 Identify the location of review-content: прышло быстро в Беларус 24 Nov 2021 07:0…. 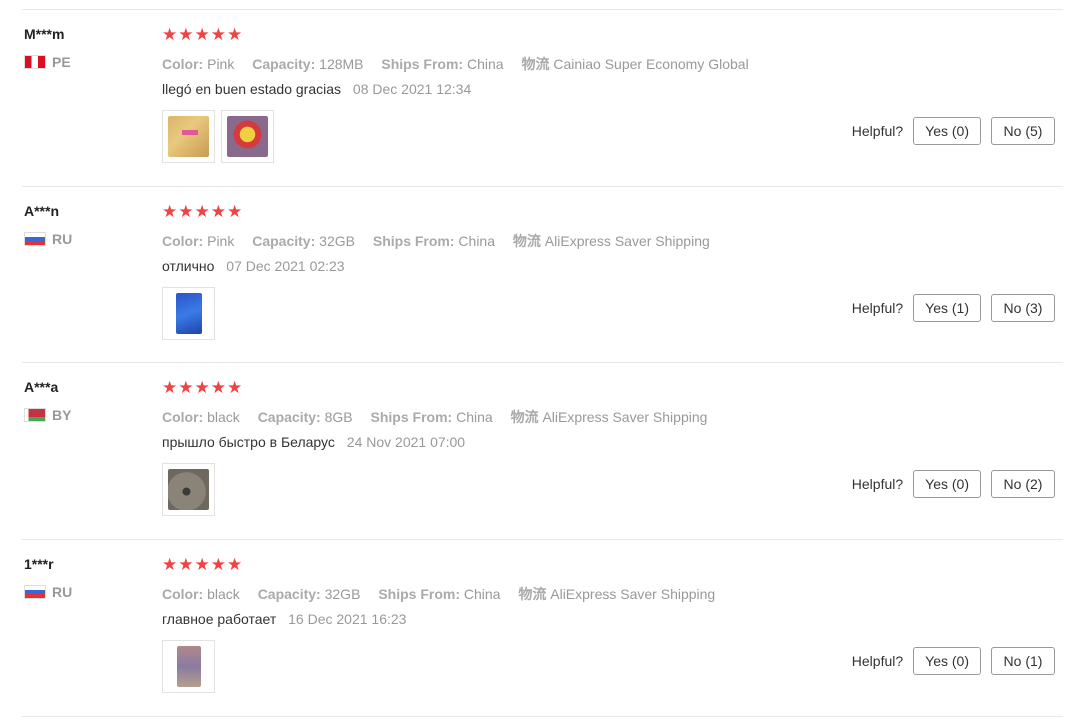
(313, 442).